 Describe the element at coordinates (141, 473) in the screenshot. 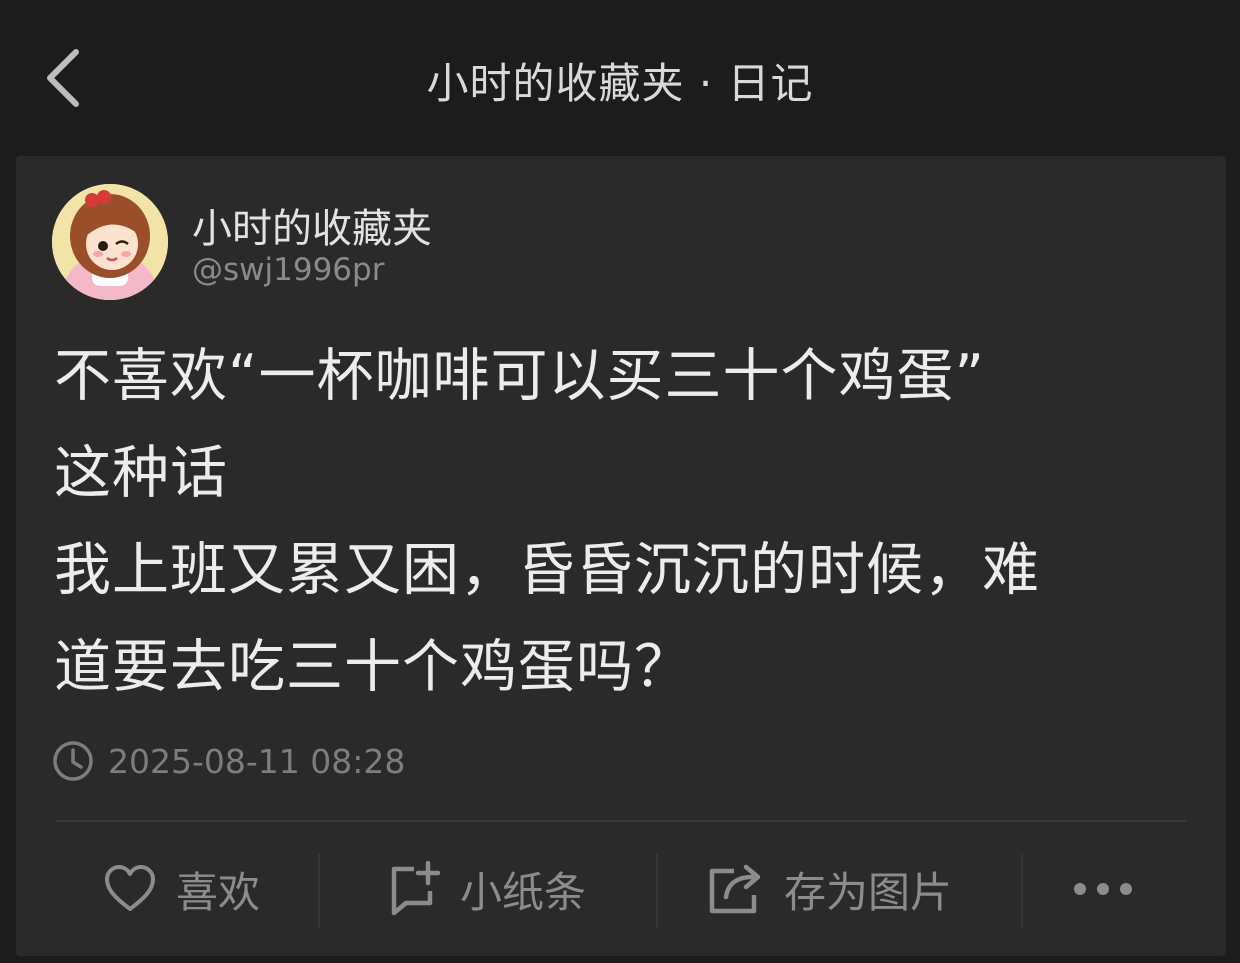

I see `post-line: 这种话` at that location.